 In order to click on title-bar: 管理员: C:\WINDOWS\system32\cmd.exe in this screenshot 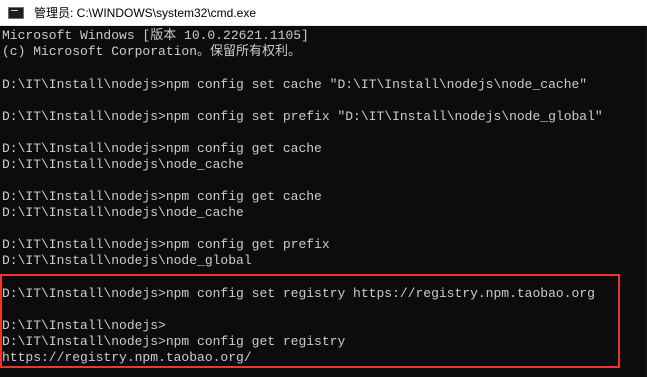, I will do `click(323, 13)`.